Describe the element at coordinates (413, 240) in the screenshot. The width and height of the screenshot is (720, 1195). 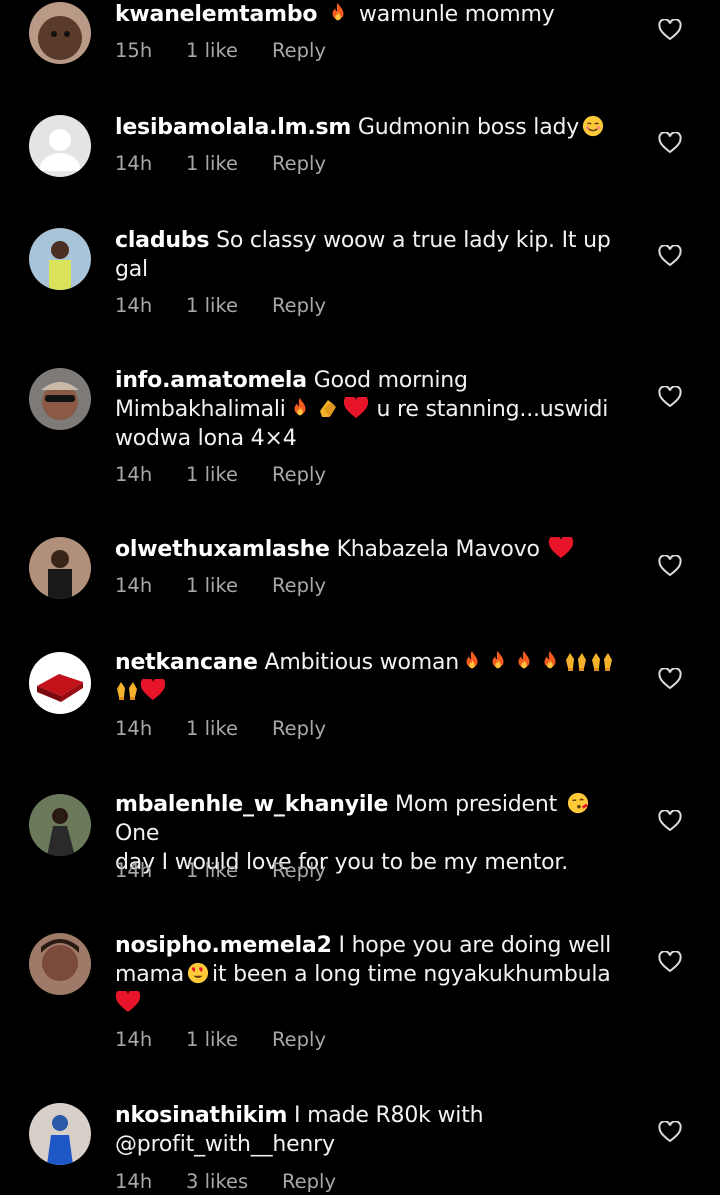
I see `comment-text: So classy woow a true lady kip. It up` at that location.